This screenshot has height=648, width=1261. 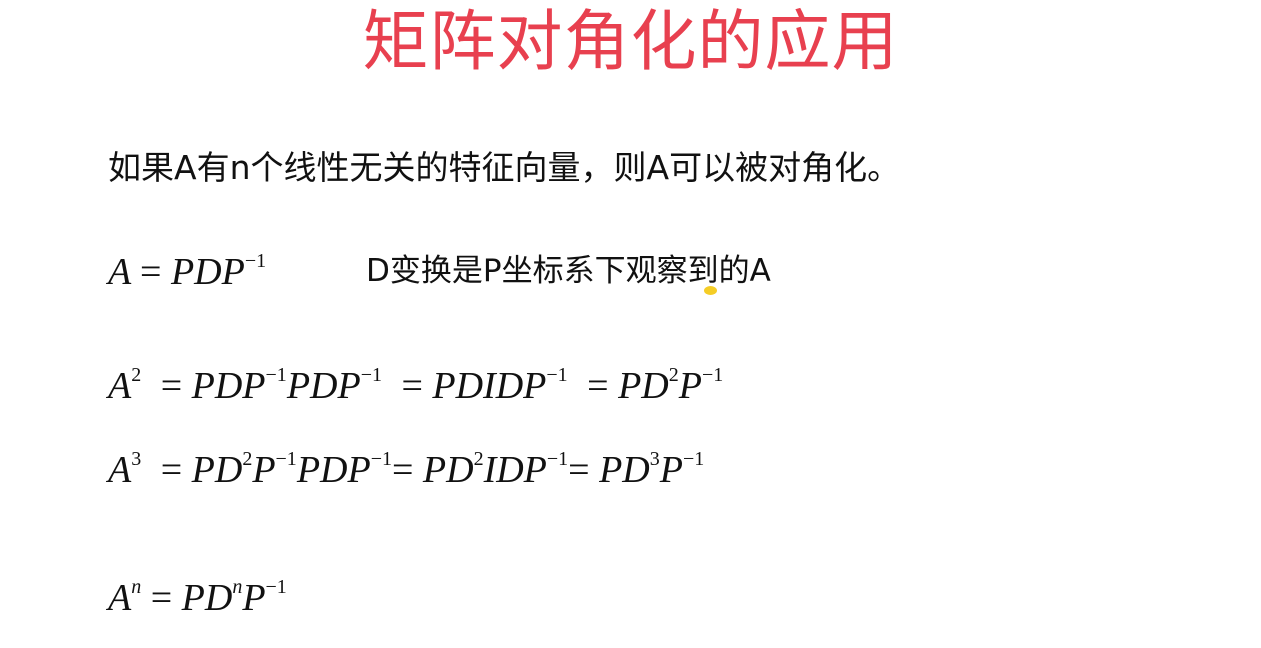 What do you see at coordinates (630, 41) in the screenshot?
I see `slide-title: 矩阵对角化的应用` at bounding box center [630, 41].